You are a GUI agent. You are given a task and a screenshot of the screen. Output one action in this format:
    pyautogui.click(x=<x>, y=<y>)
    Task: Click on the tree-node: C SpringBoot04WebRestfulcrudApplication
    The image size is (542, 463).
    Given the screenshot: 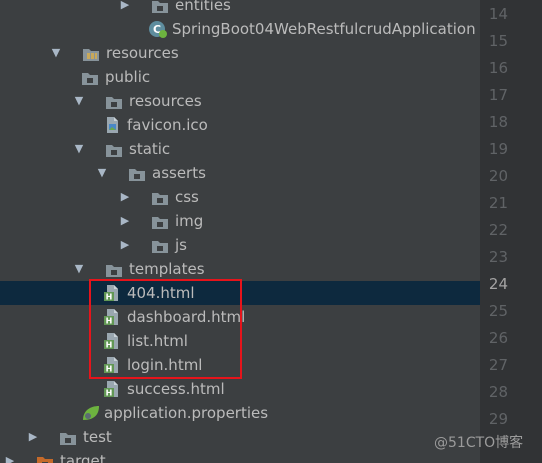 What is the action you would take?
    pyautogui.click(x=240, y=29)
    